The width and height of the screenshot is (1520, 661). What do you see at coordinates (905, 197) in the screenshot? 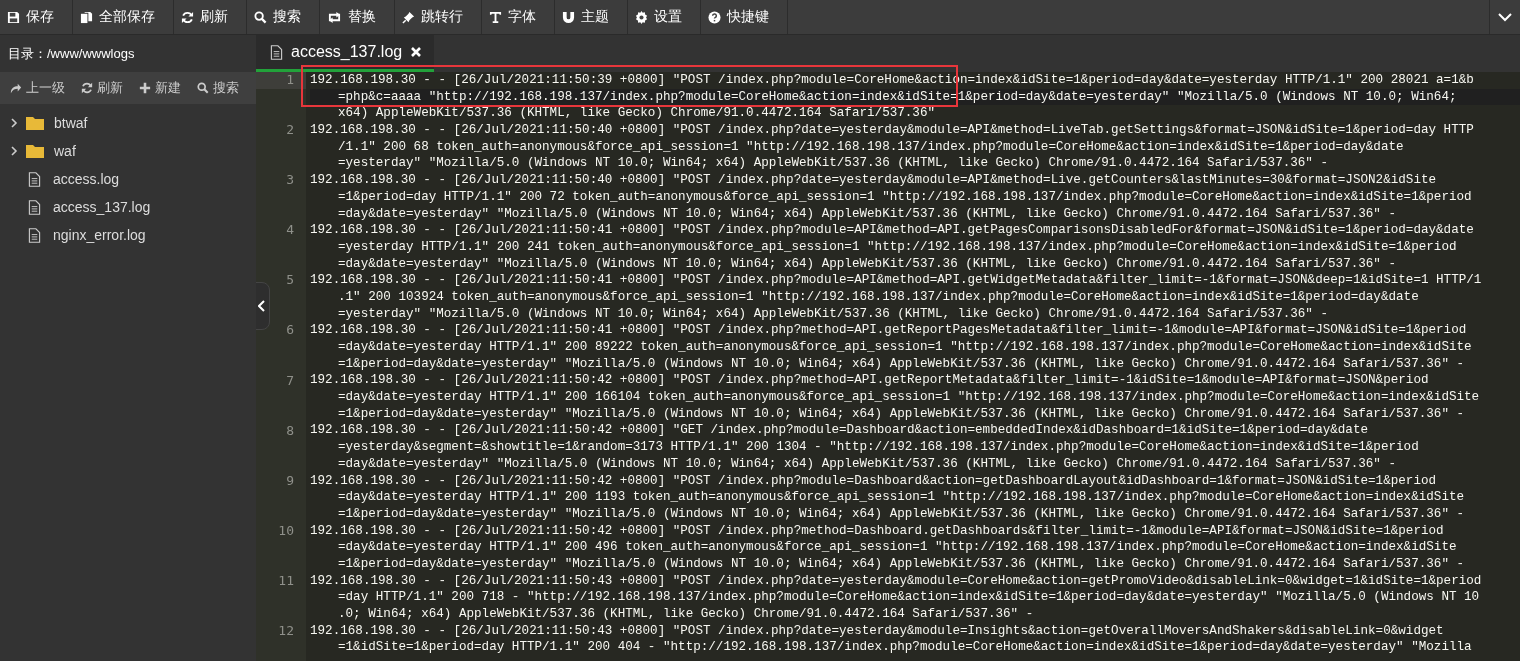
I see `log-line-text: =1&period=day HTTP/1.1" 200 72 token_auth=anonymous&force_api_session=1 "http://192.168.198.137/index.php?module=CoreHome&action=index&idSite=1&period` at bounding box center [905, 197].